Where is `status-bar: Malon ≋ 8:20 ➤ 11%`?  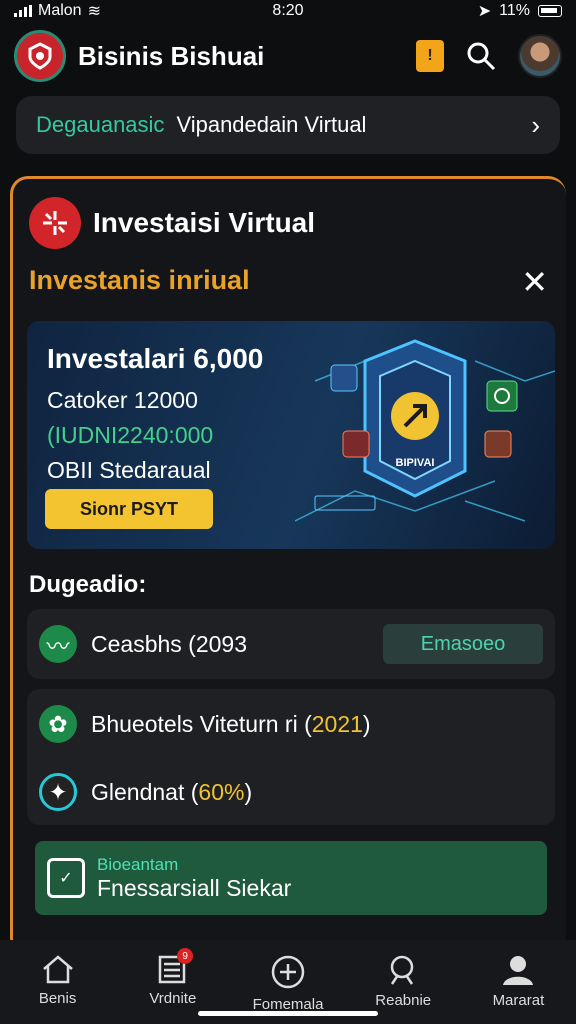 status-bar: Malon ≋ 8:20 ➤ 11% is located at coordinates (288, 11).